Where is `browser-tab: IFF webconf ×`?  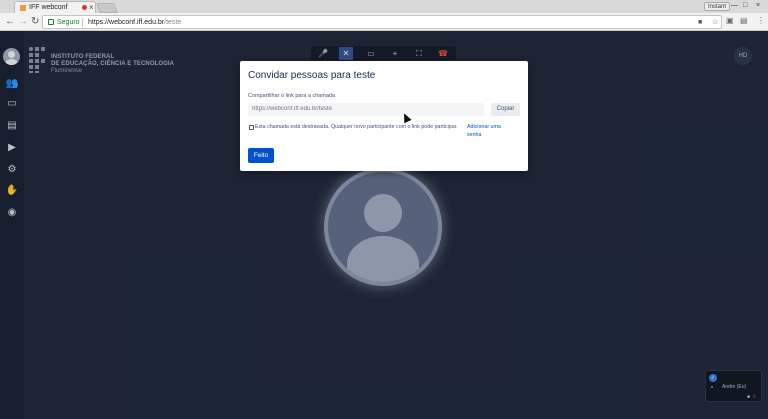
browser-tab: IFF webconf × is located at coordinates (55, 7).